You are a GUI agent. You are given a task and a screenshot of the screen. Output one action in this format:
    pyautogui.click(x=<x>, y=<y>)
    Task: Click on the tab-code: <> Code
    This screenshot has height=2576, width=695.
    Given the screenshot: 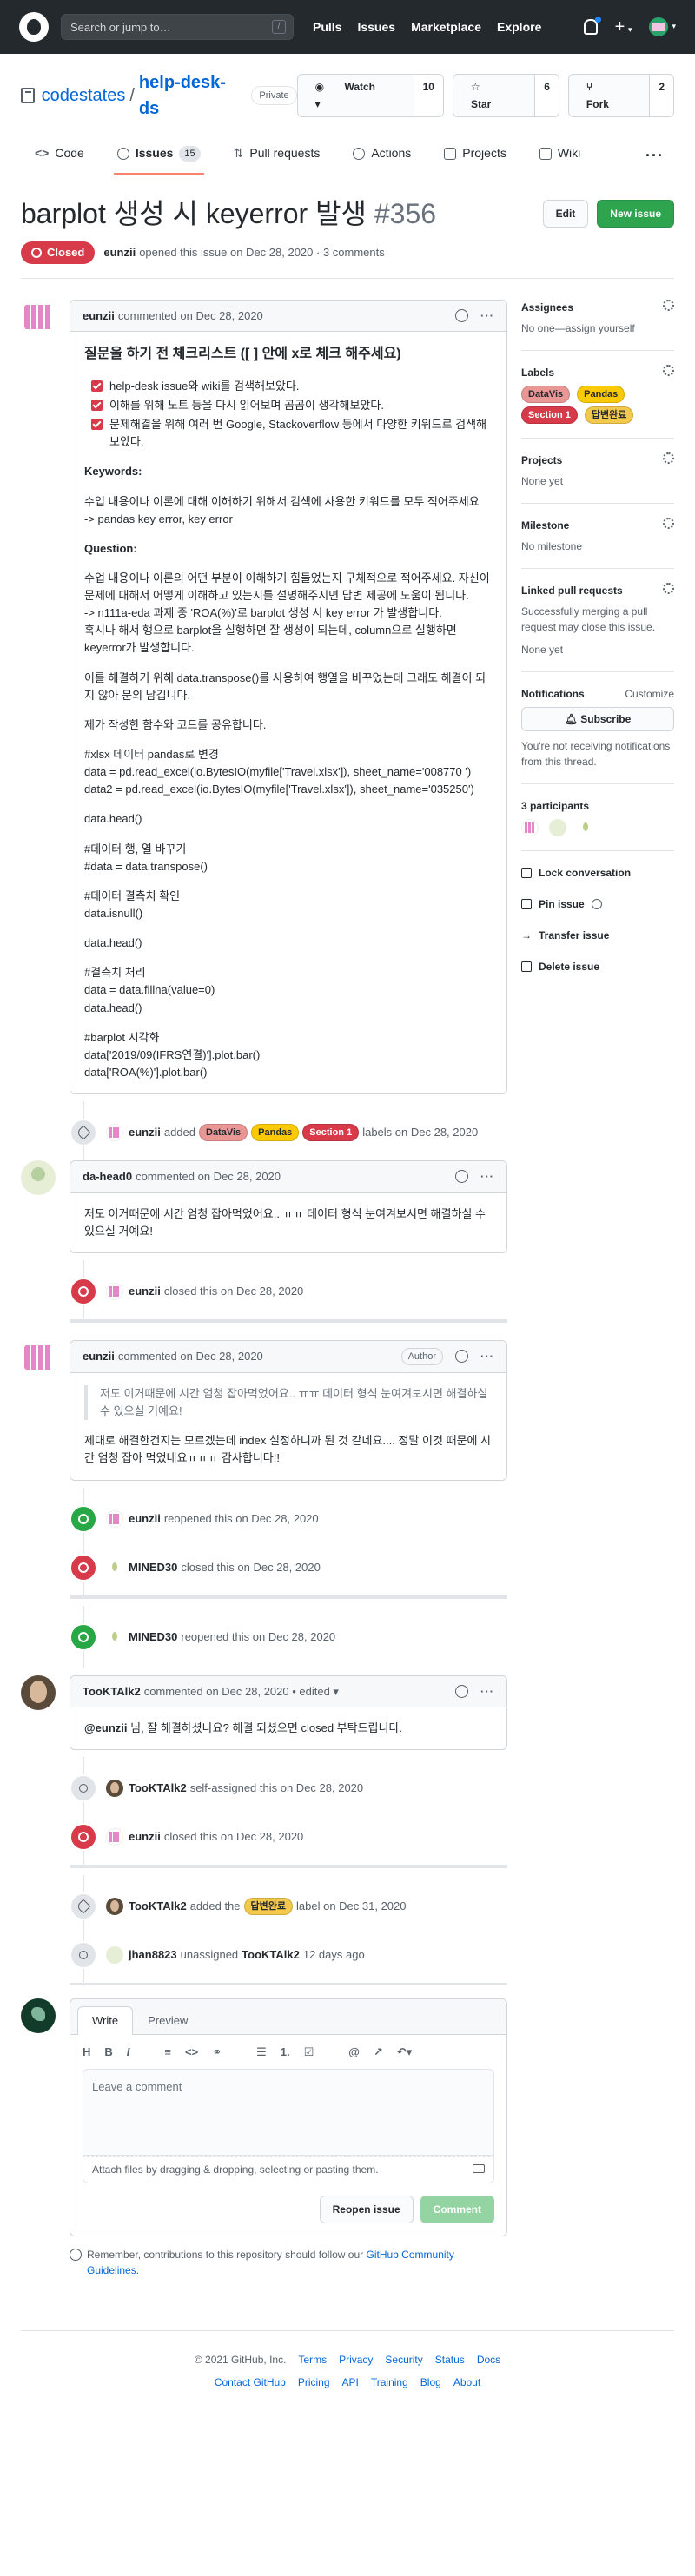 What is the action you would take?
    pyautogui.click(x=59, y=156)
    